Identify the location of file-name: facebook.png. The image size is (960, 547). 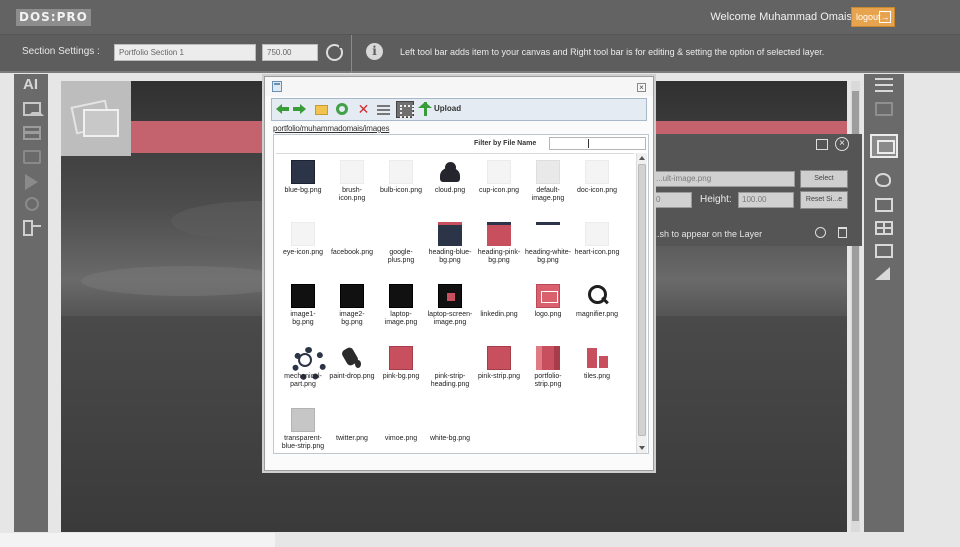
(352, 252).